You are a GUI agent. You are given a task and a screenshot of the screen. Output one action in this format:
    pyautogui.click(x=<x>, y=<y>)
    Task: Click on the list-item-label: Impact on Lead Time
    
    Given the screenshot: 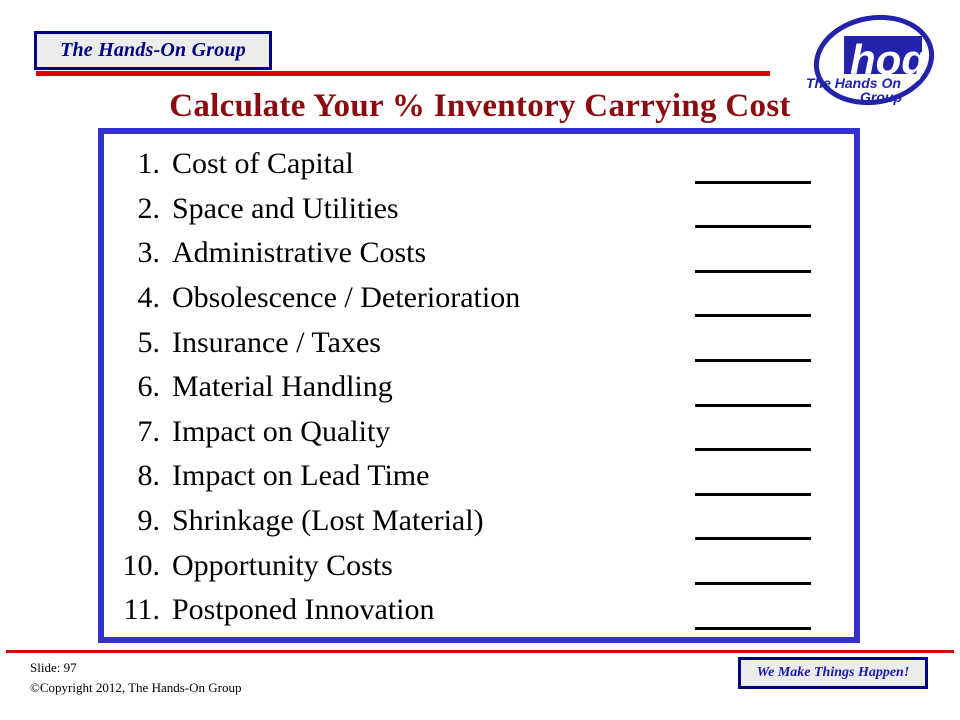 What is the action you would take?
    pyautogui.click(x=301, y=476)
    